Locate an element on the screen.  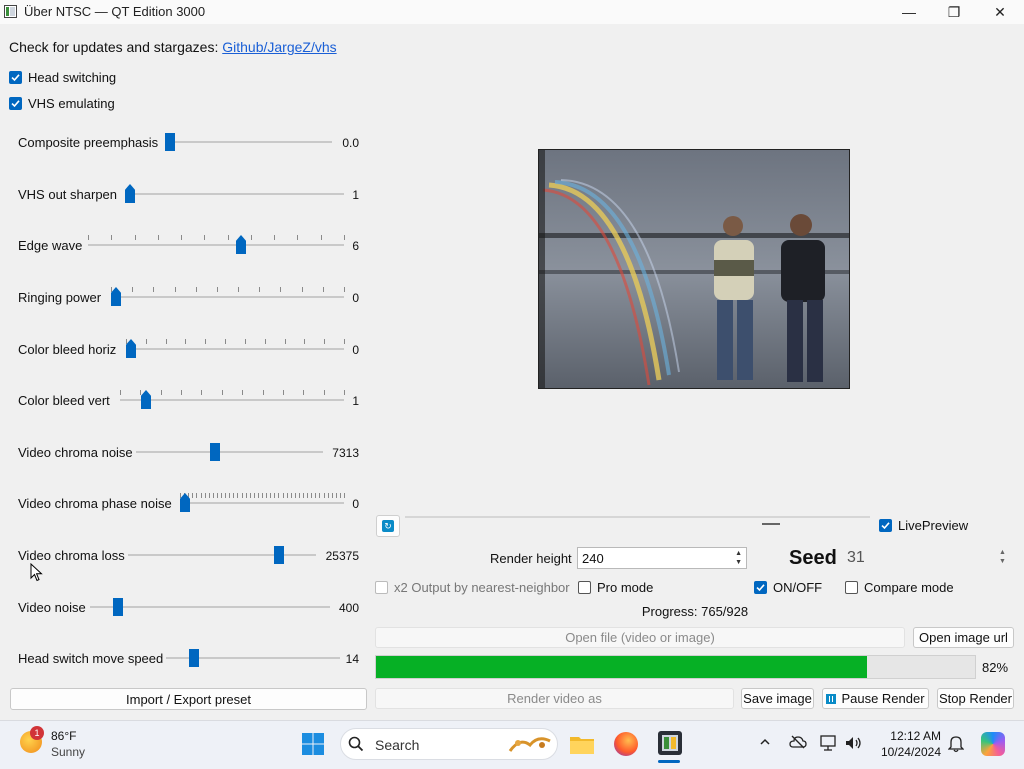
weather-temp: 86°F is located at coordinates (63, 736).